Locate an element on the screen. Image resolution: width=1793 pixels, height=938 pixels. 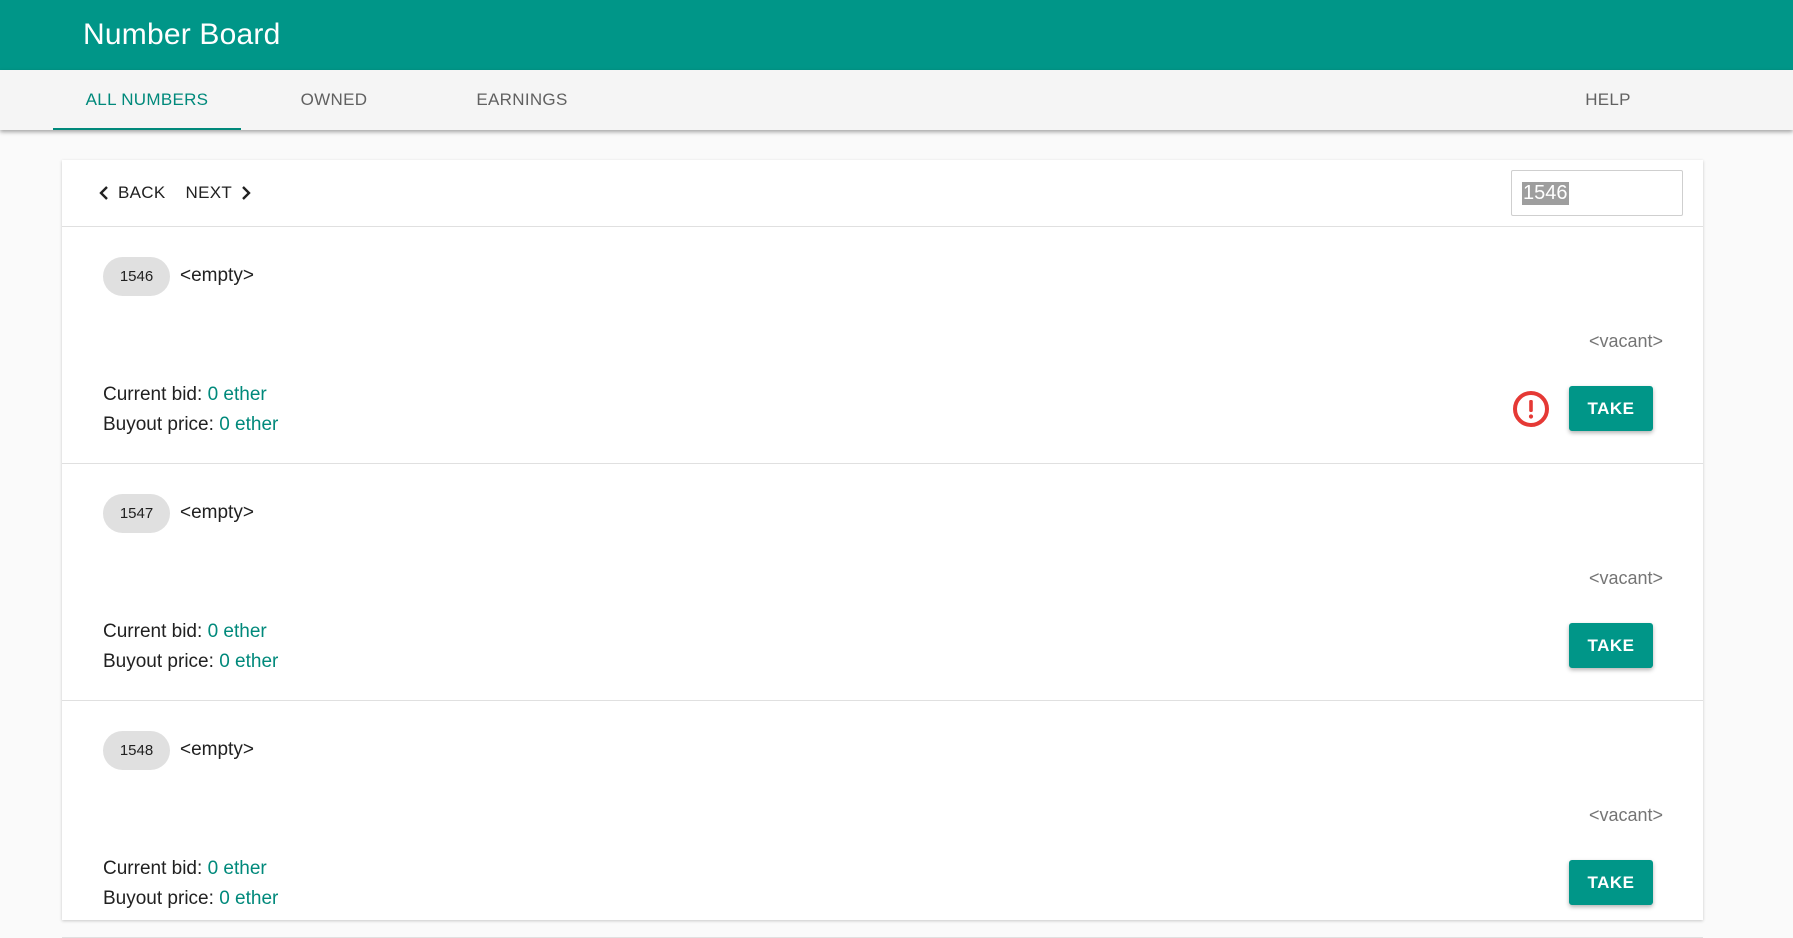
chevron-left-icon is located at coordinates (103, 193).